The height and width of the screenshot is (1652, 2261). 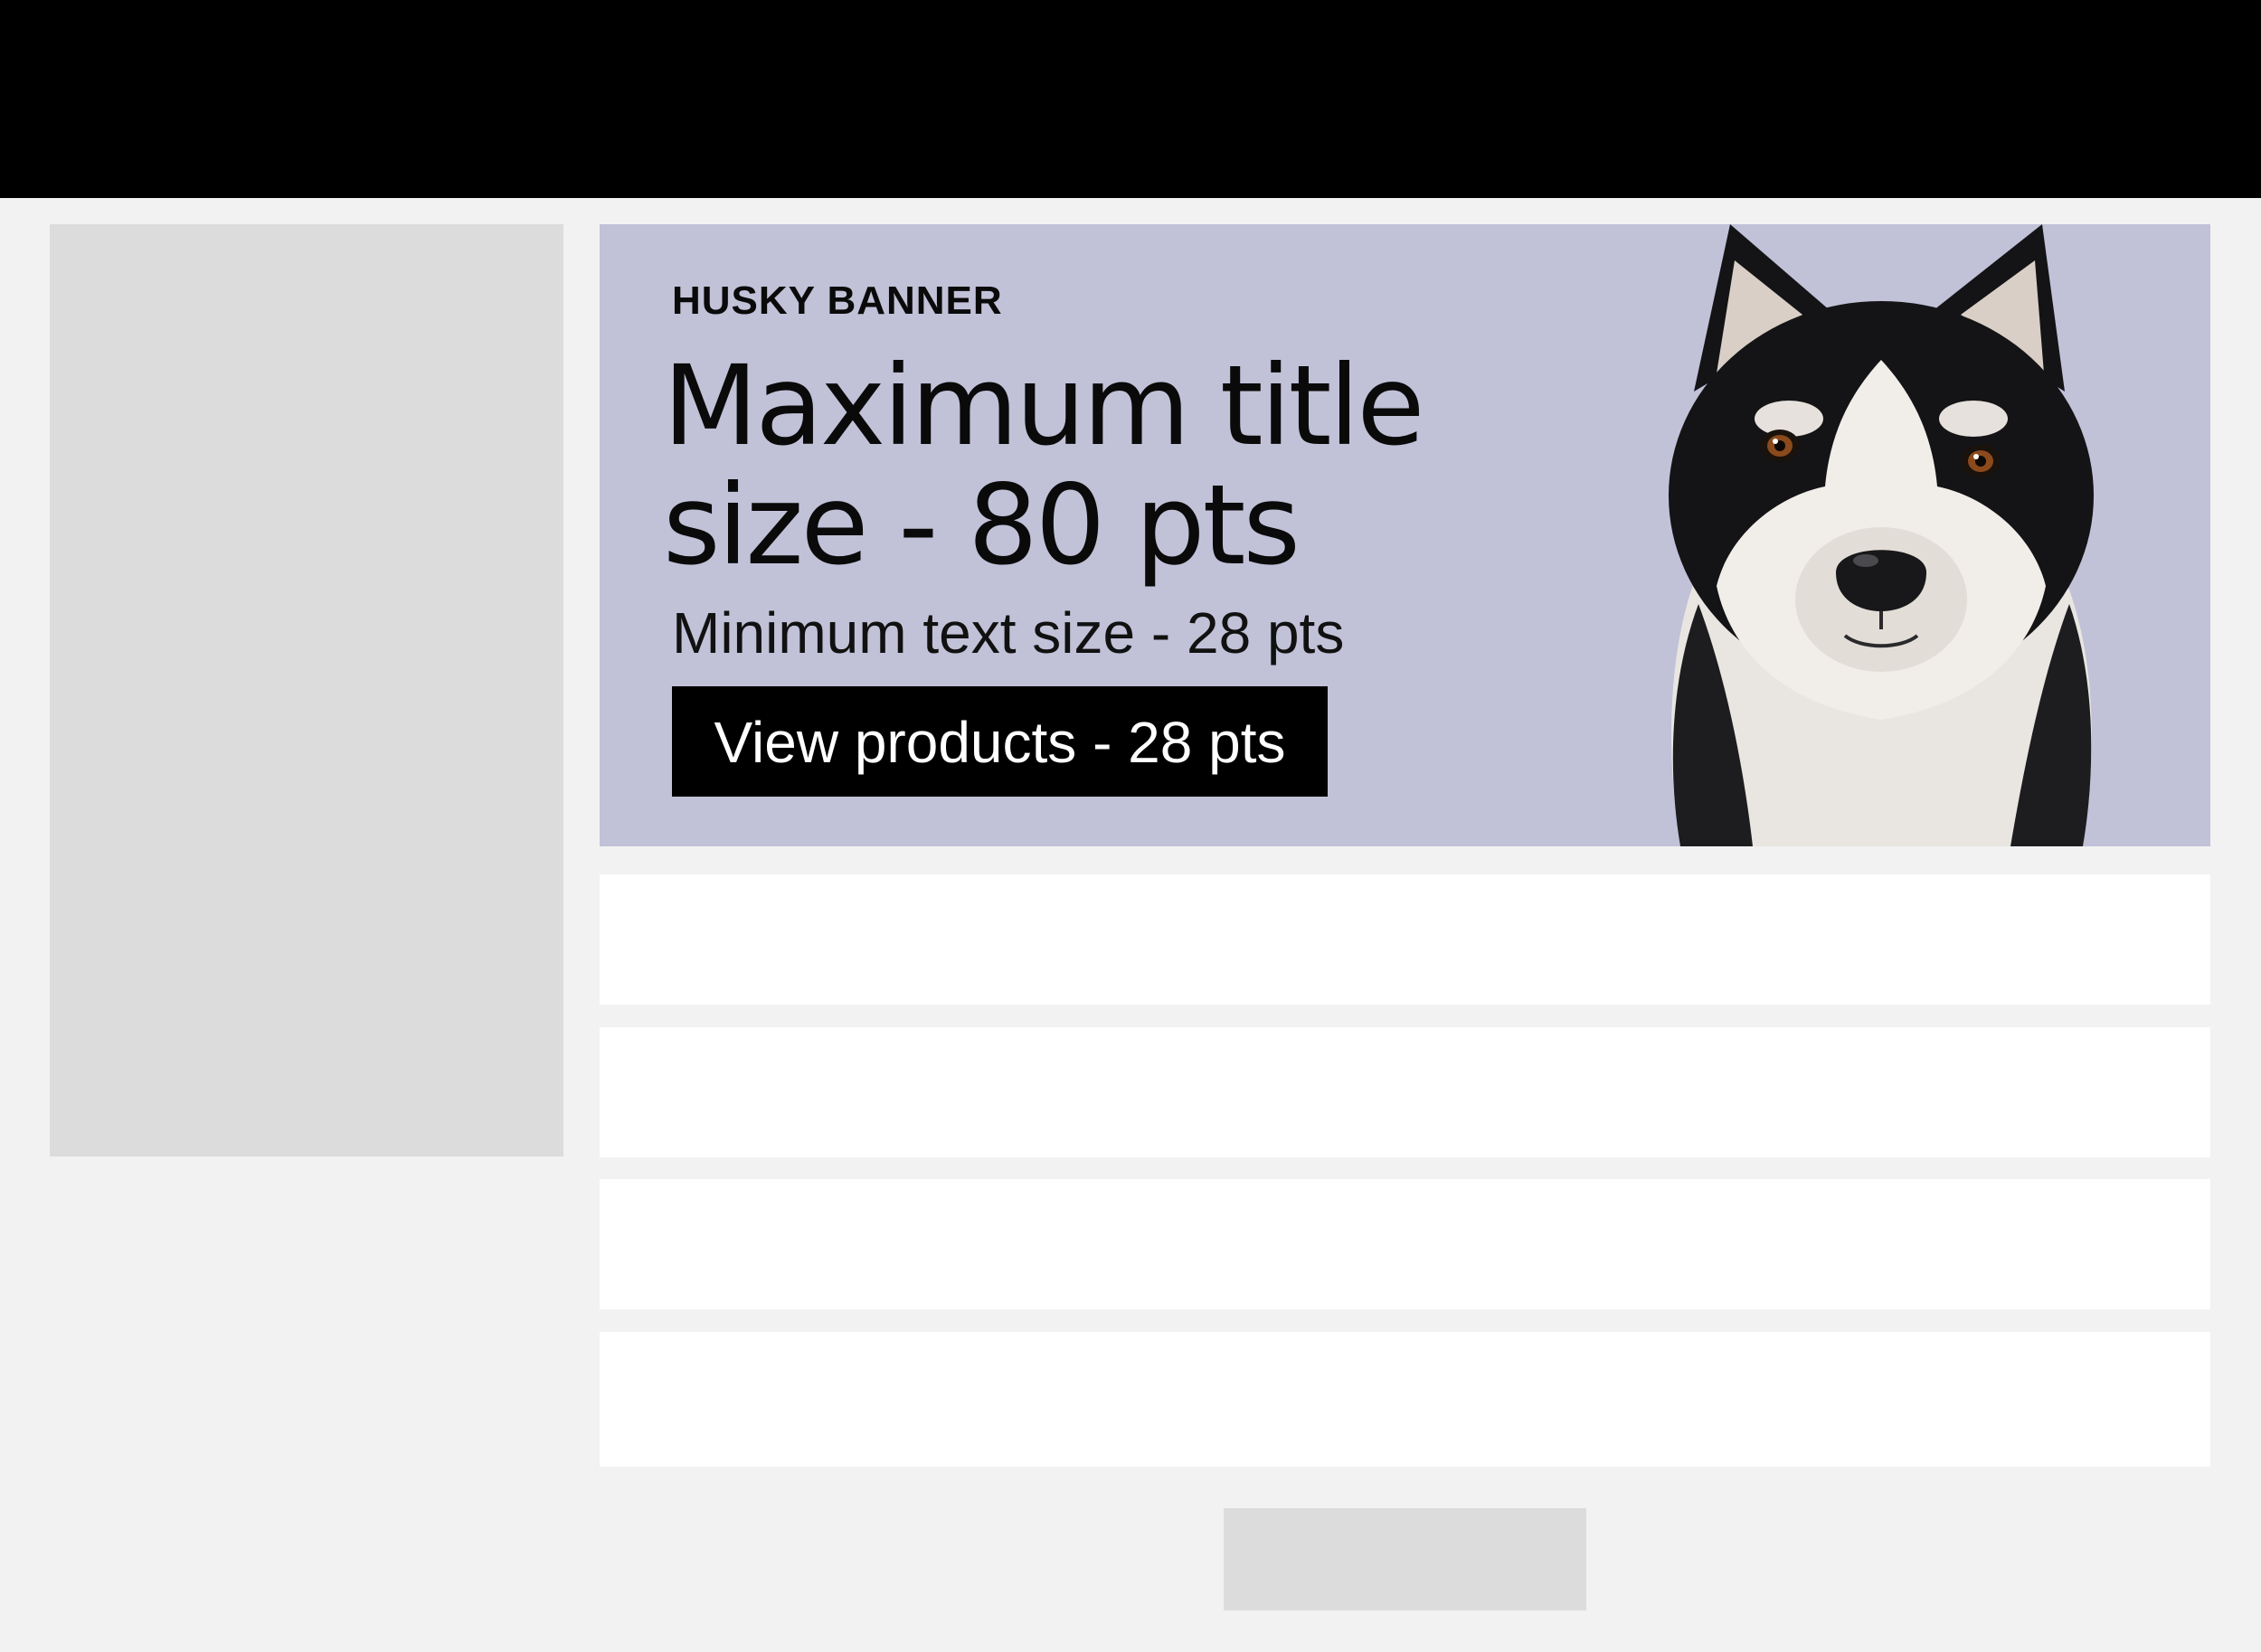 I want to click on husky-image, so click(x=1881, y=535).